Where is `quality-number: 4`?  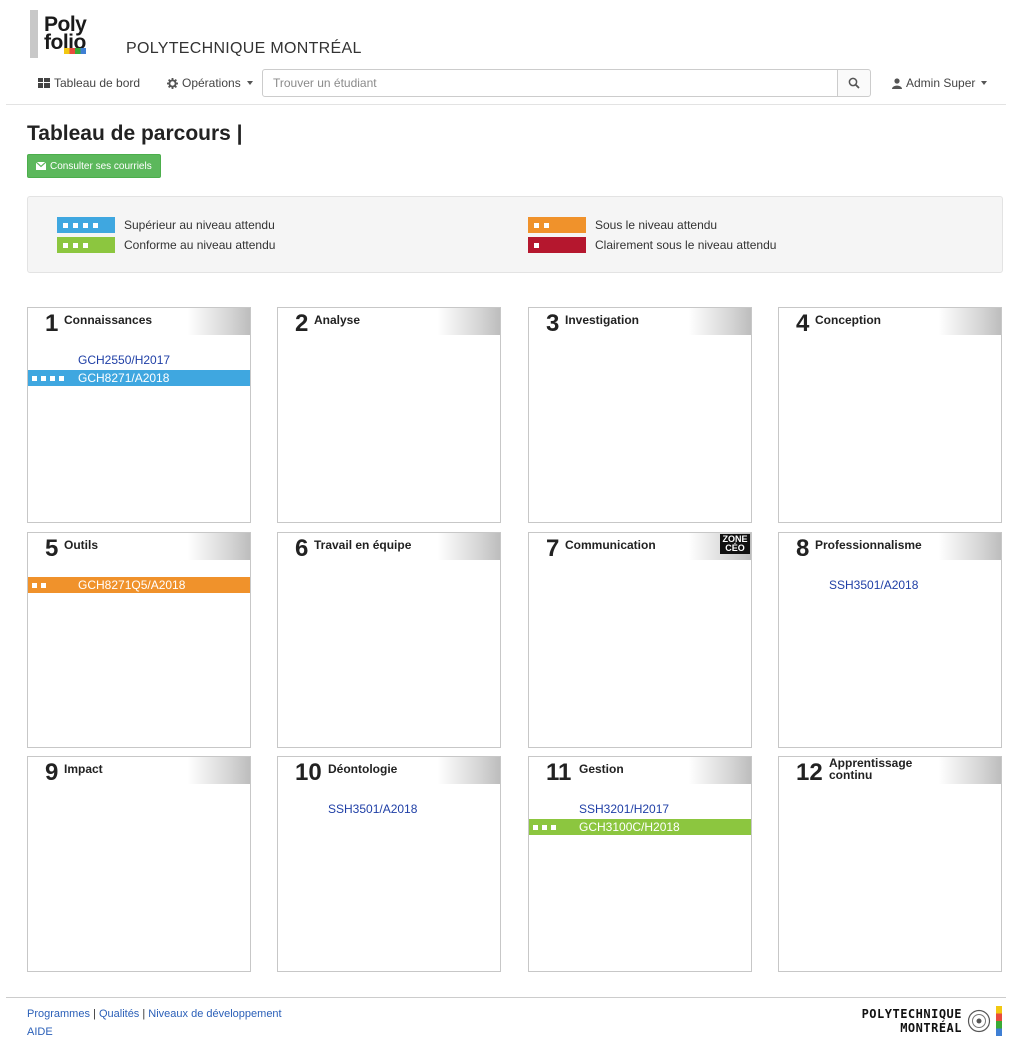
quality-number: 4 is located at coordinates (803, 323).